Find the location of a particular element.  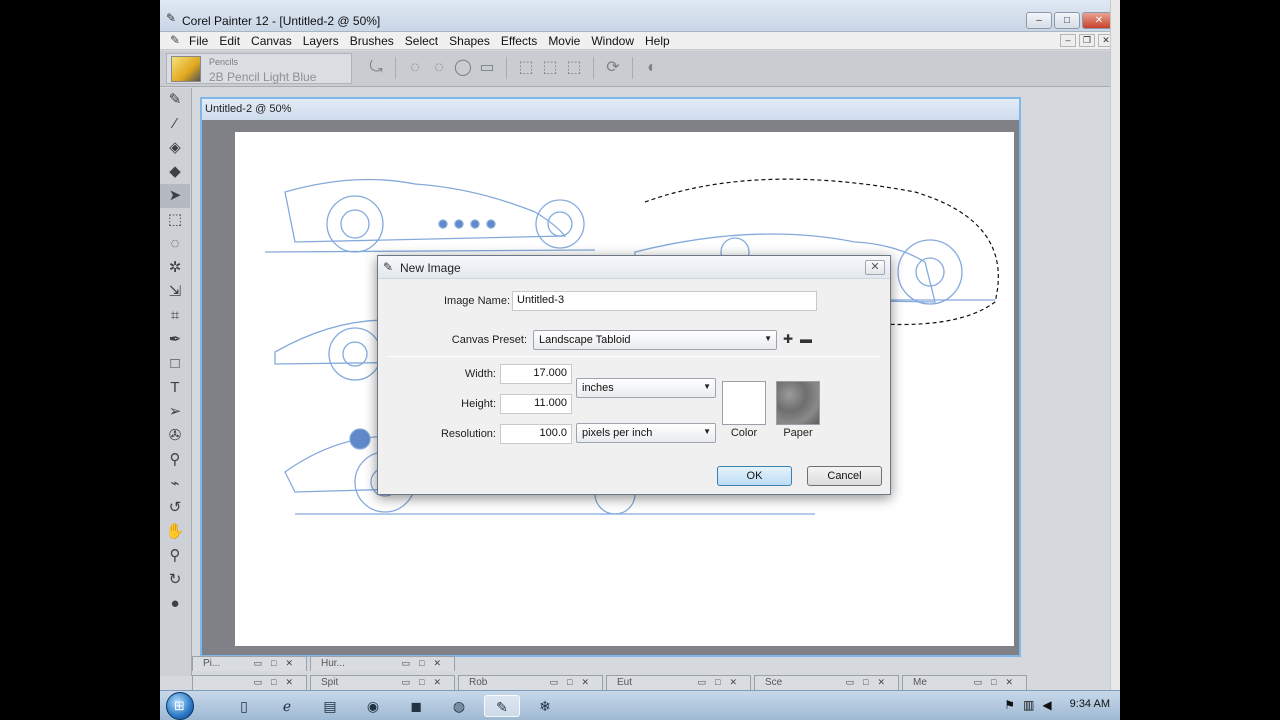

menu-file: File is located at coordinates (198, 41).